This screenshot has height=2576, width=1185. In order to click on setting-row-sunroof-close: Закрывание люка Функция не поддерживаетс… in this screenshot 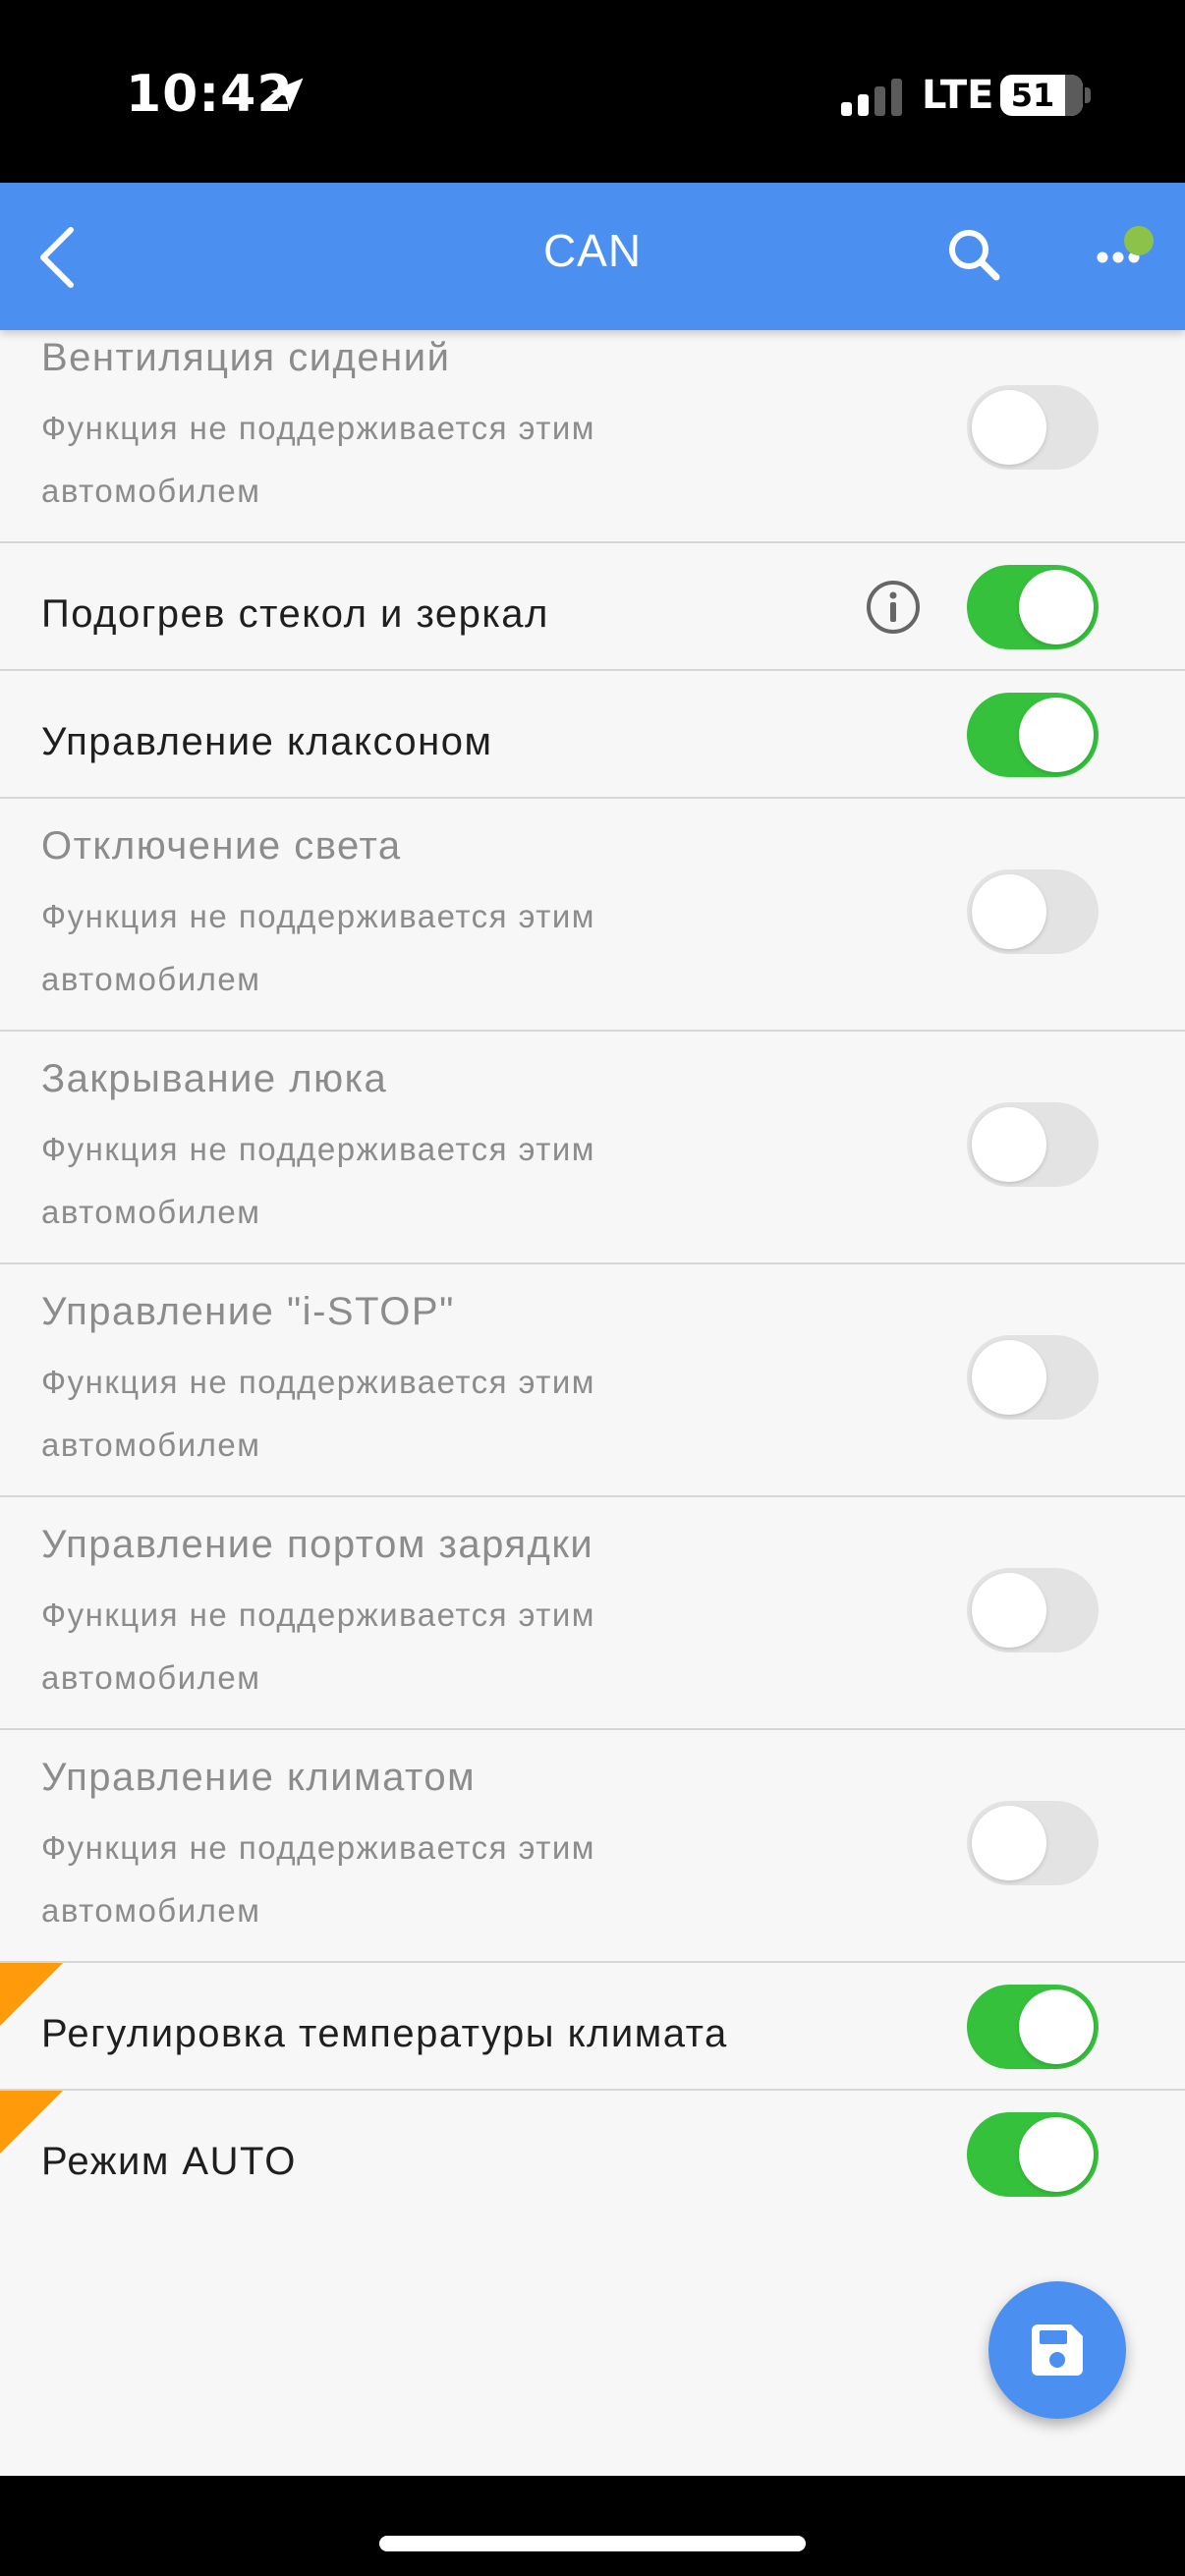, I will do `click(592, 1148)`.